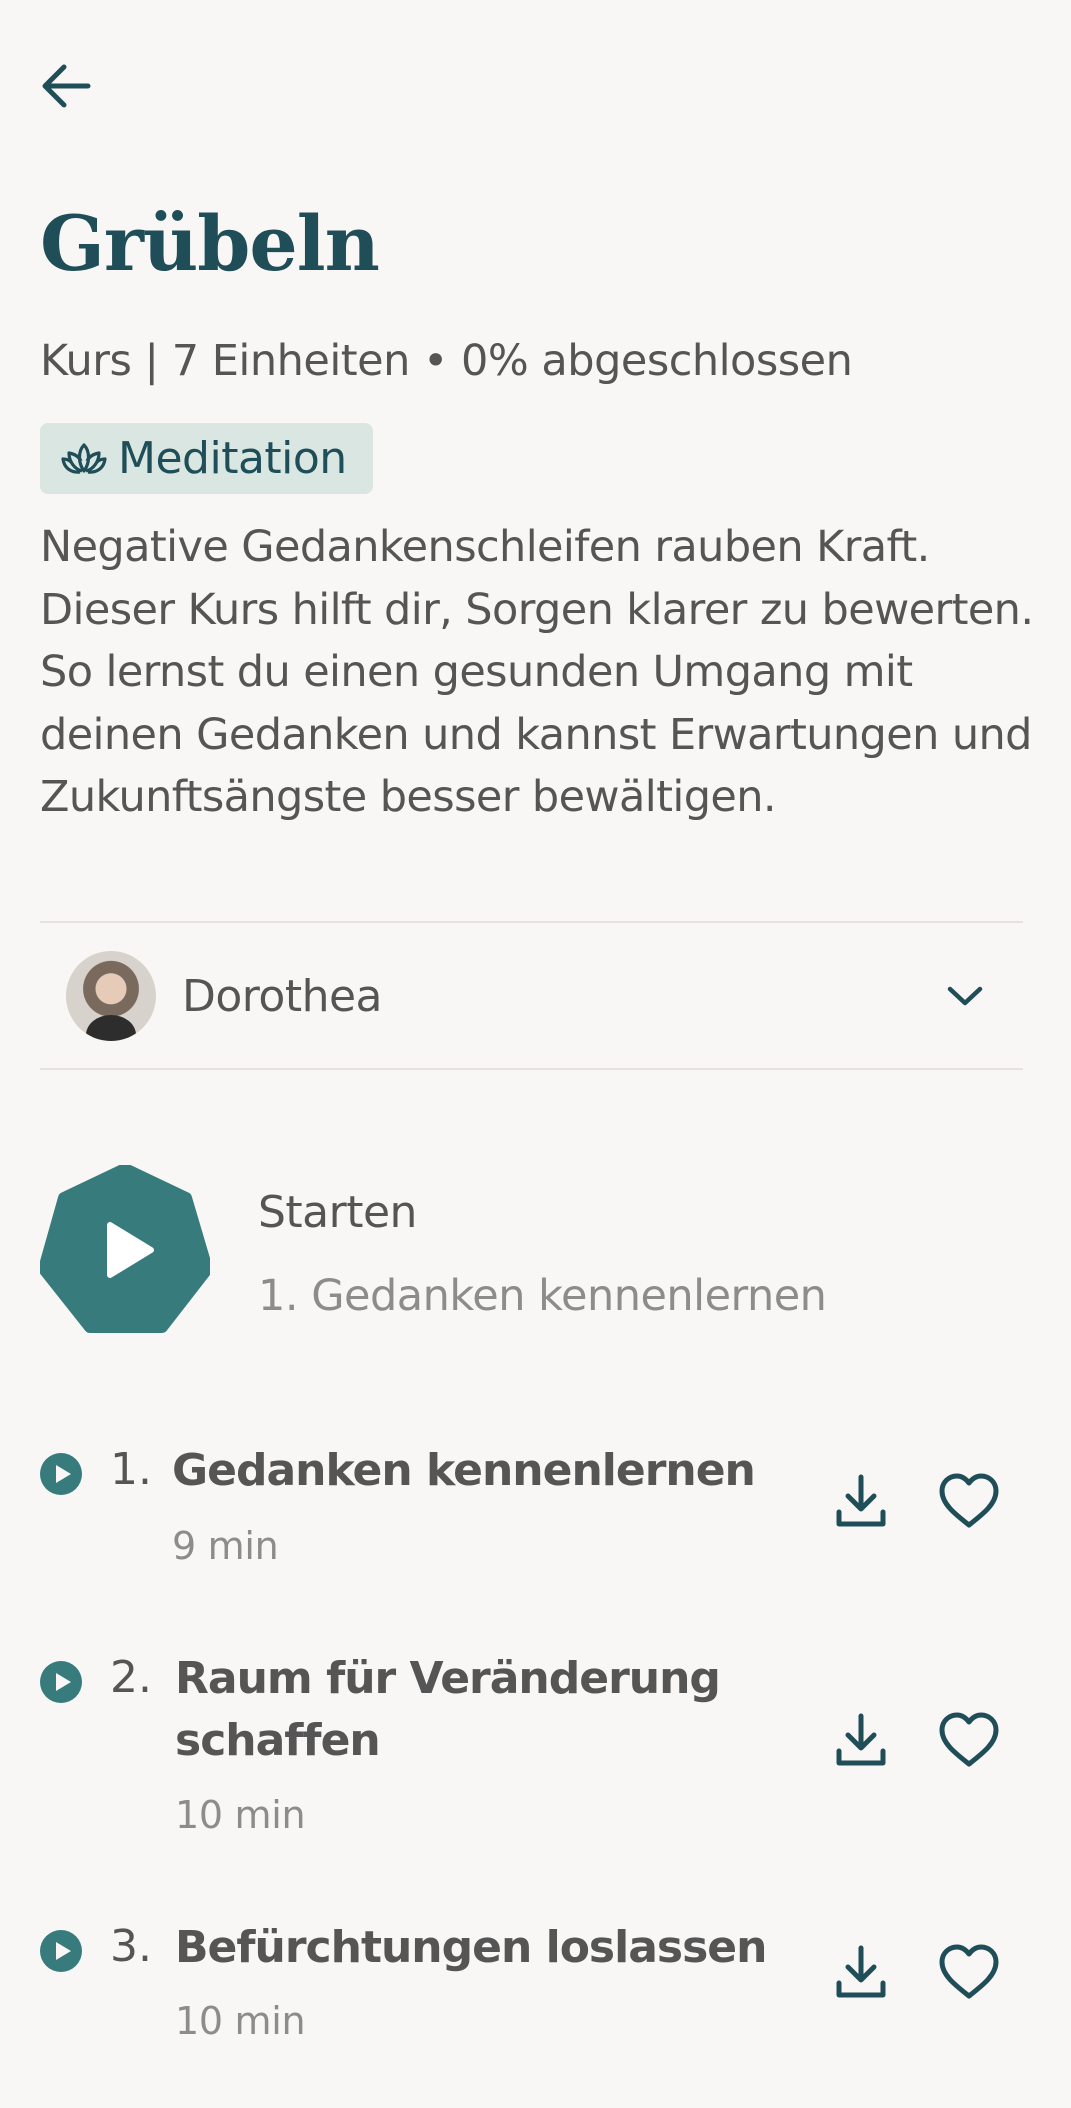 This screenshot has height=2108, width=1071. I want to click on unit-title: Gedanken kennenlernen, so click(464, 1470).